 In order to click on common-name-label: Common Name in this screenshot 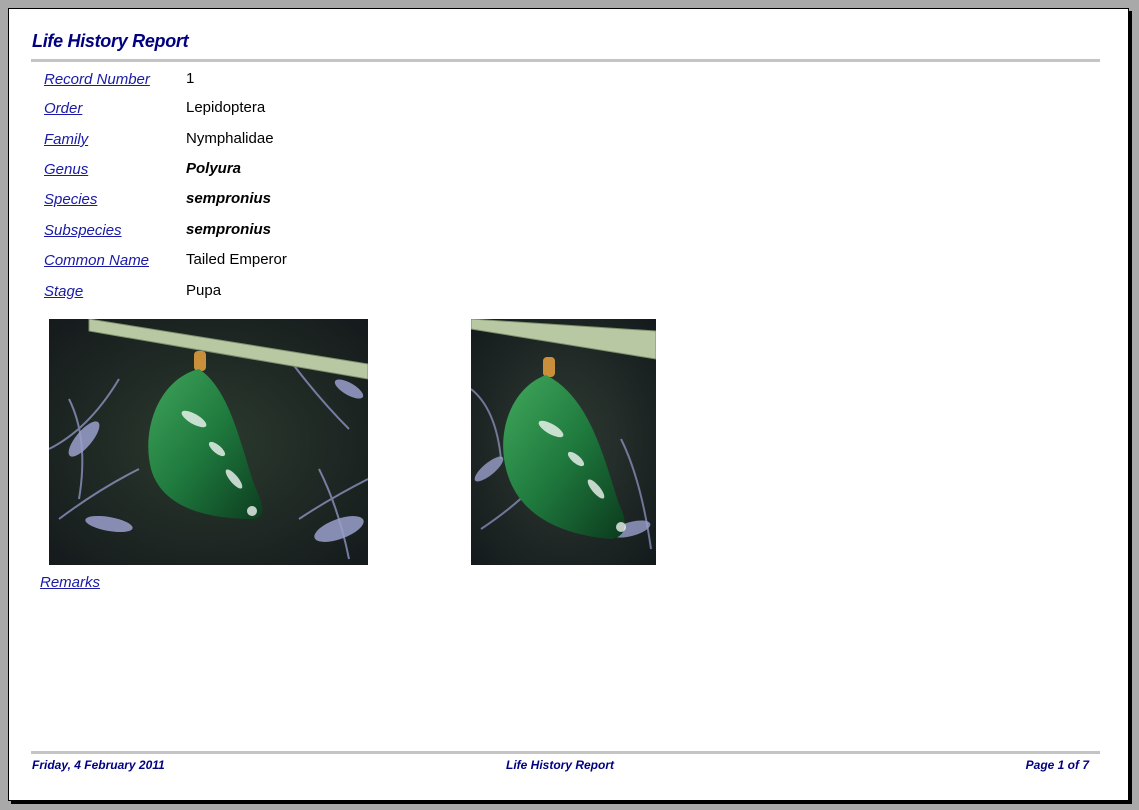, I will do `click(96, 260)`.